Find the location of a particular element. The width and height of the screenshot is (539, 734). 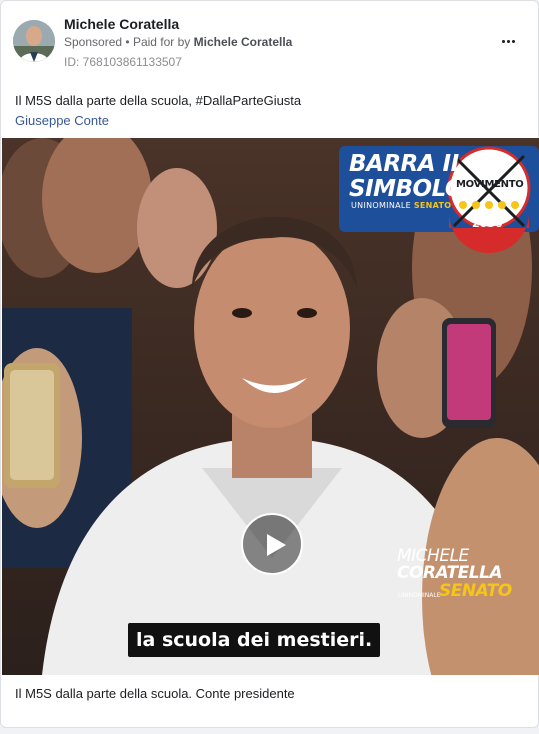

ad-id: ID: 768103861133507 is located at coordinates (123, 62).